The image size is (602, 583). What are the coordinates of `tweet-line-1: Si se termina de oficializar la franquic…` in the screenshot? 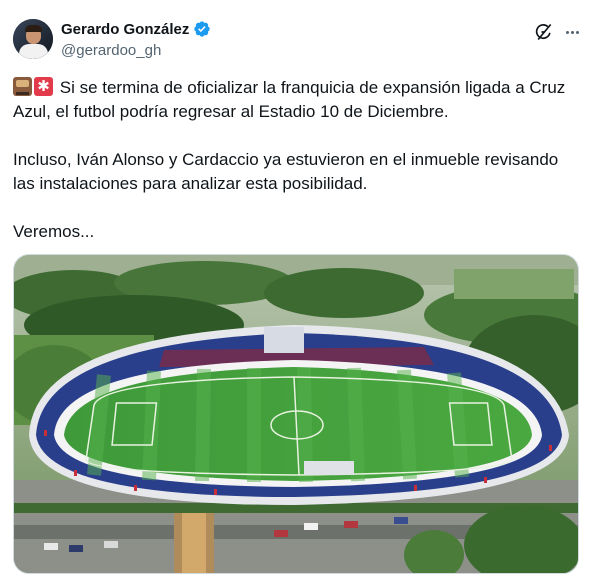 It's located at (289, 99).